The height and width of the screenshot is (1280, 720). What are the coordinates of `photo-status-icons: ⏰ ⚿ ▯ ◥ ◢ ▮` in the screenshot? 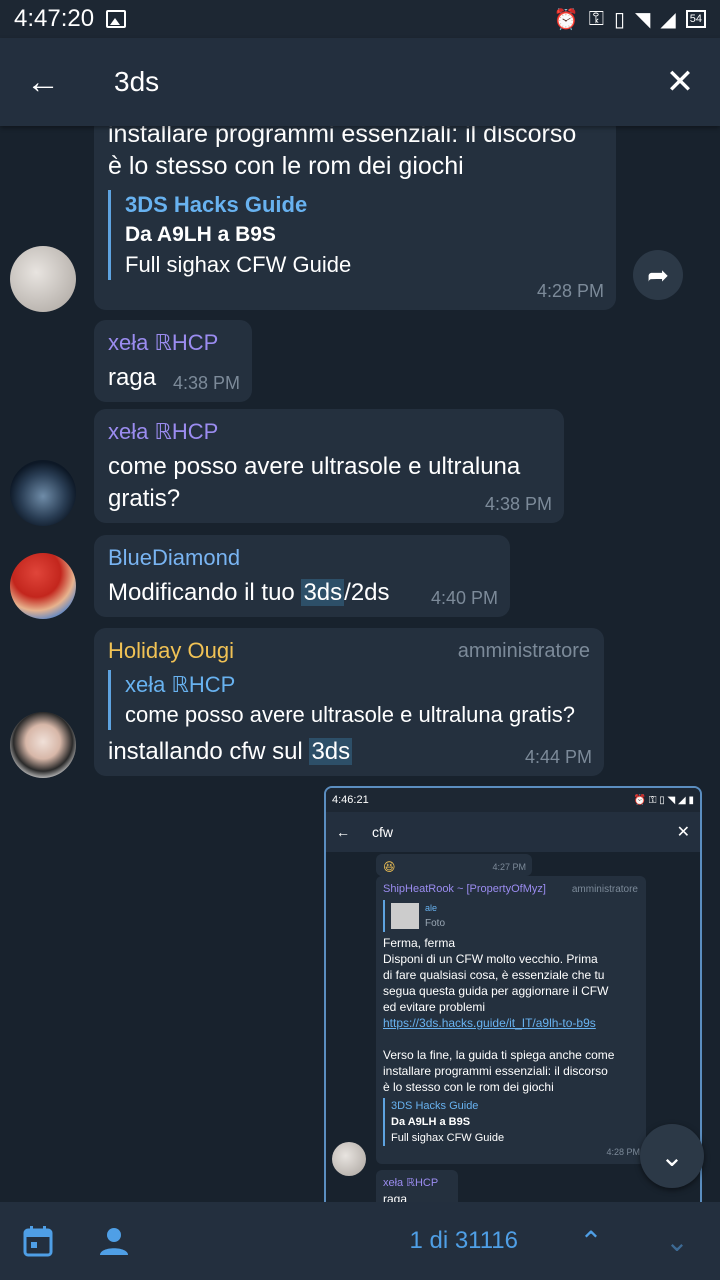 It's located at (663, 800).